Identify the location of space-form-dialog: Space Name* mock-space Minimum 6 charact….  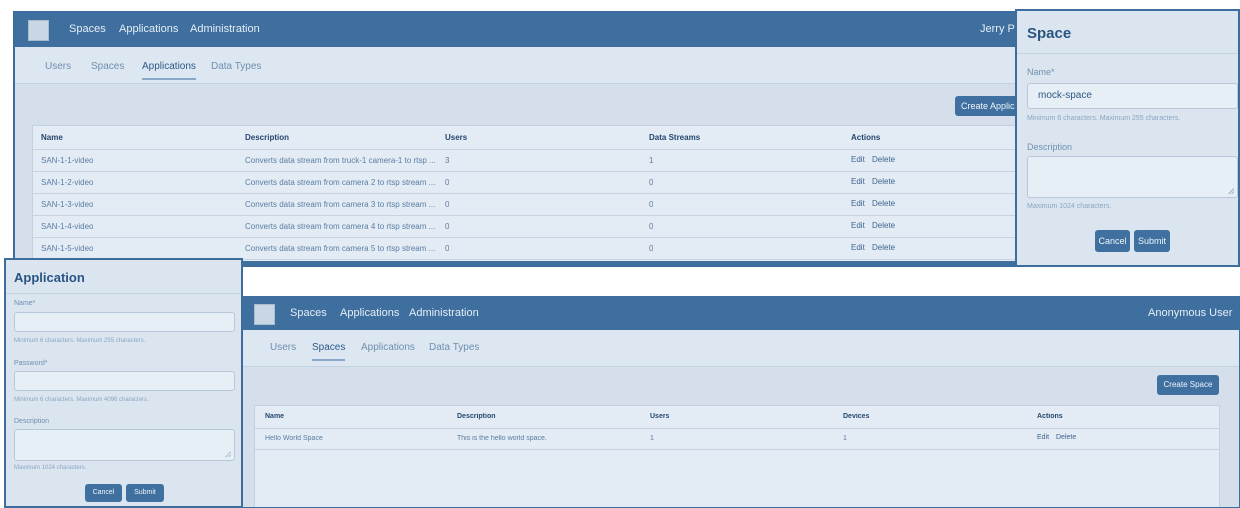
(1127, 138).